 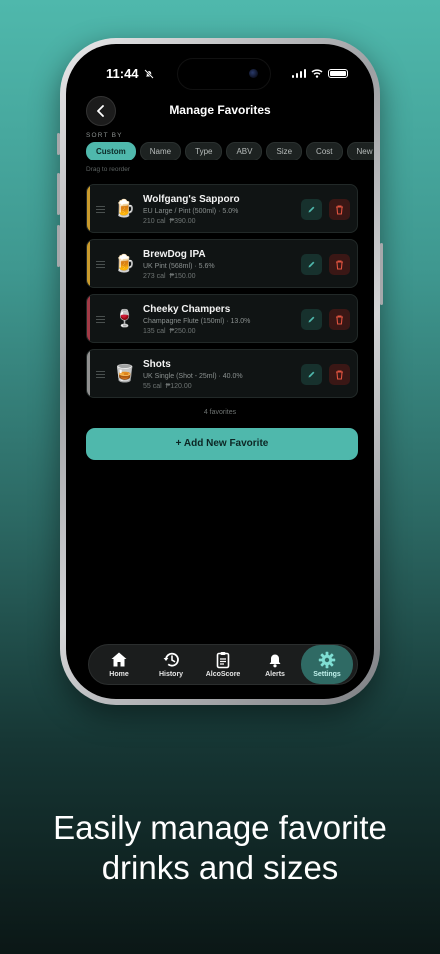 I want to click on wifi-icon, so click(x=317, y=73).